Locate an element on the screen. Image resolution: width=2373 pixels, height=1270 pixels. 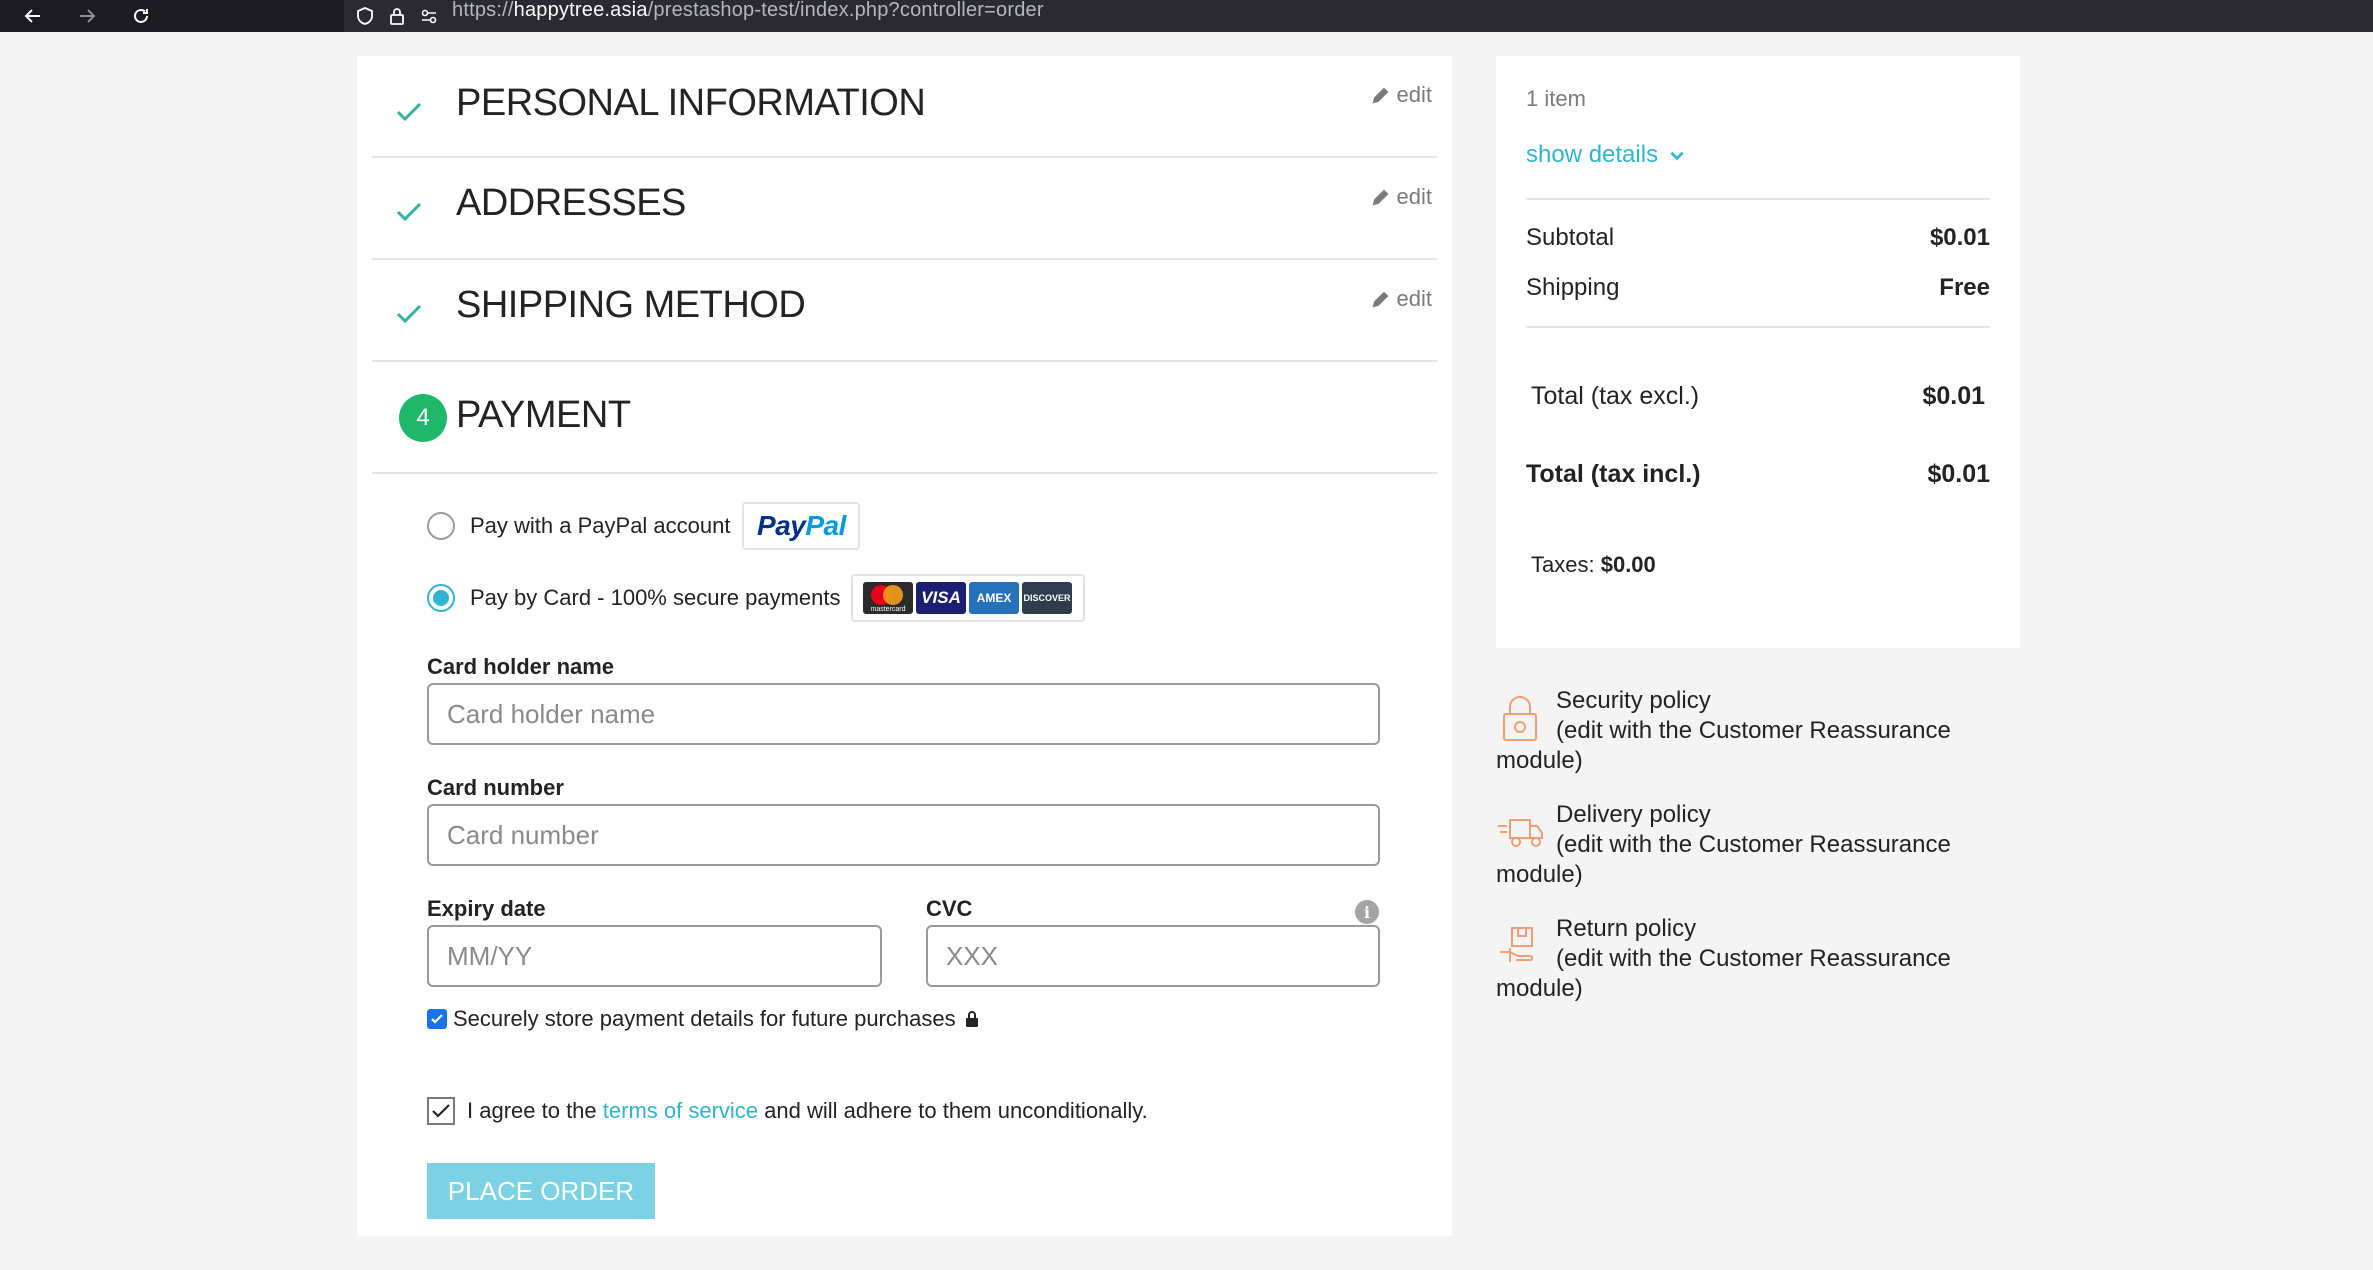
paypal-option: Pay with a PayPal account Pay Pal is located at coordinates (644, 526).